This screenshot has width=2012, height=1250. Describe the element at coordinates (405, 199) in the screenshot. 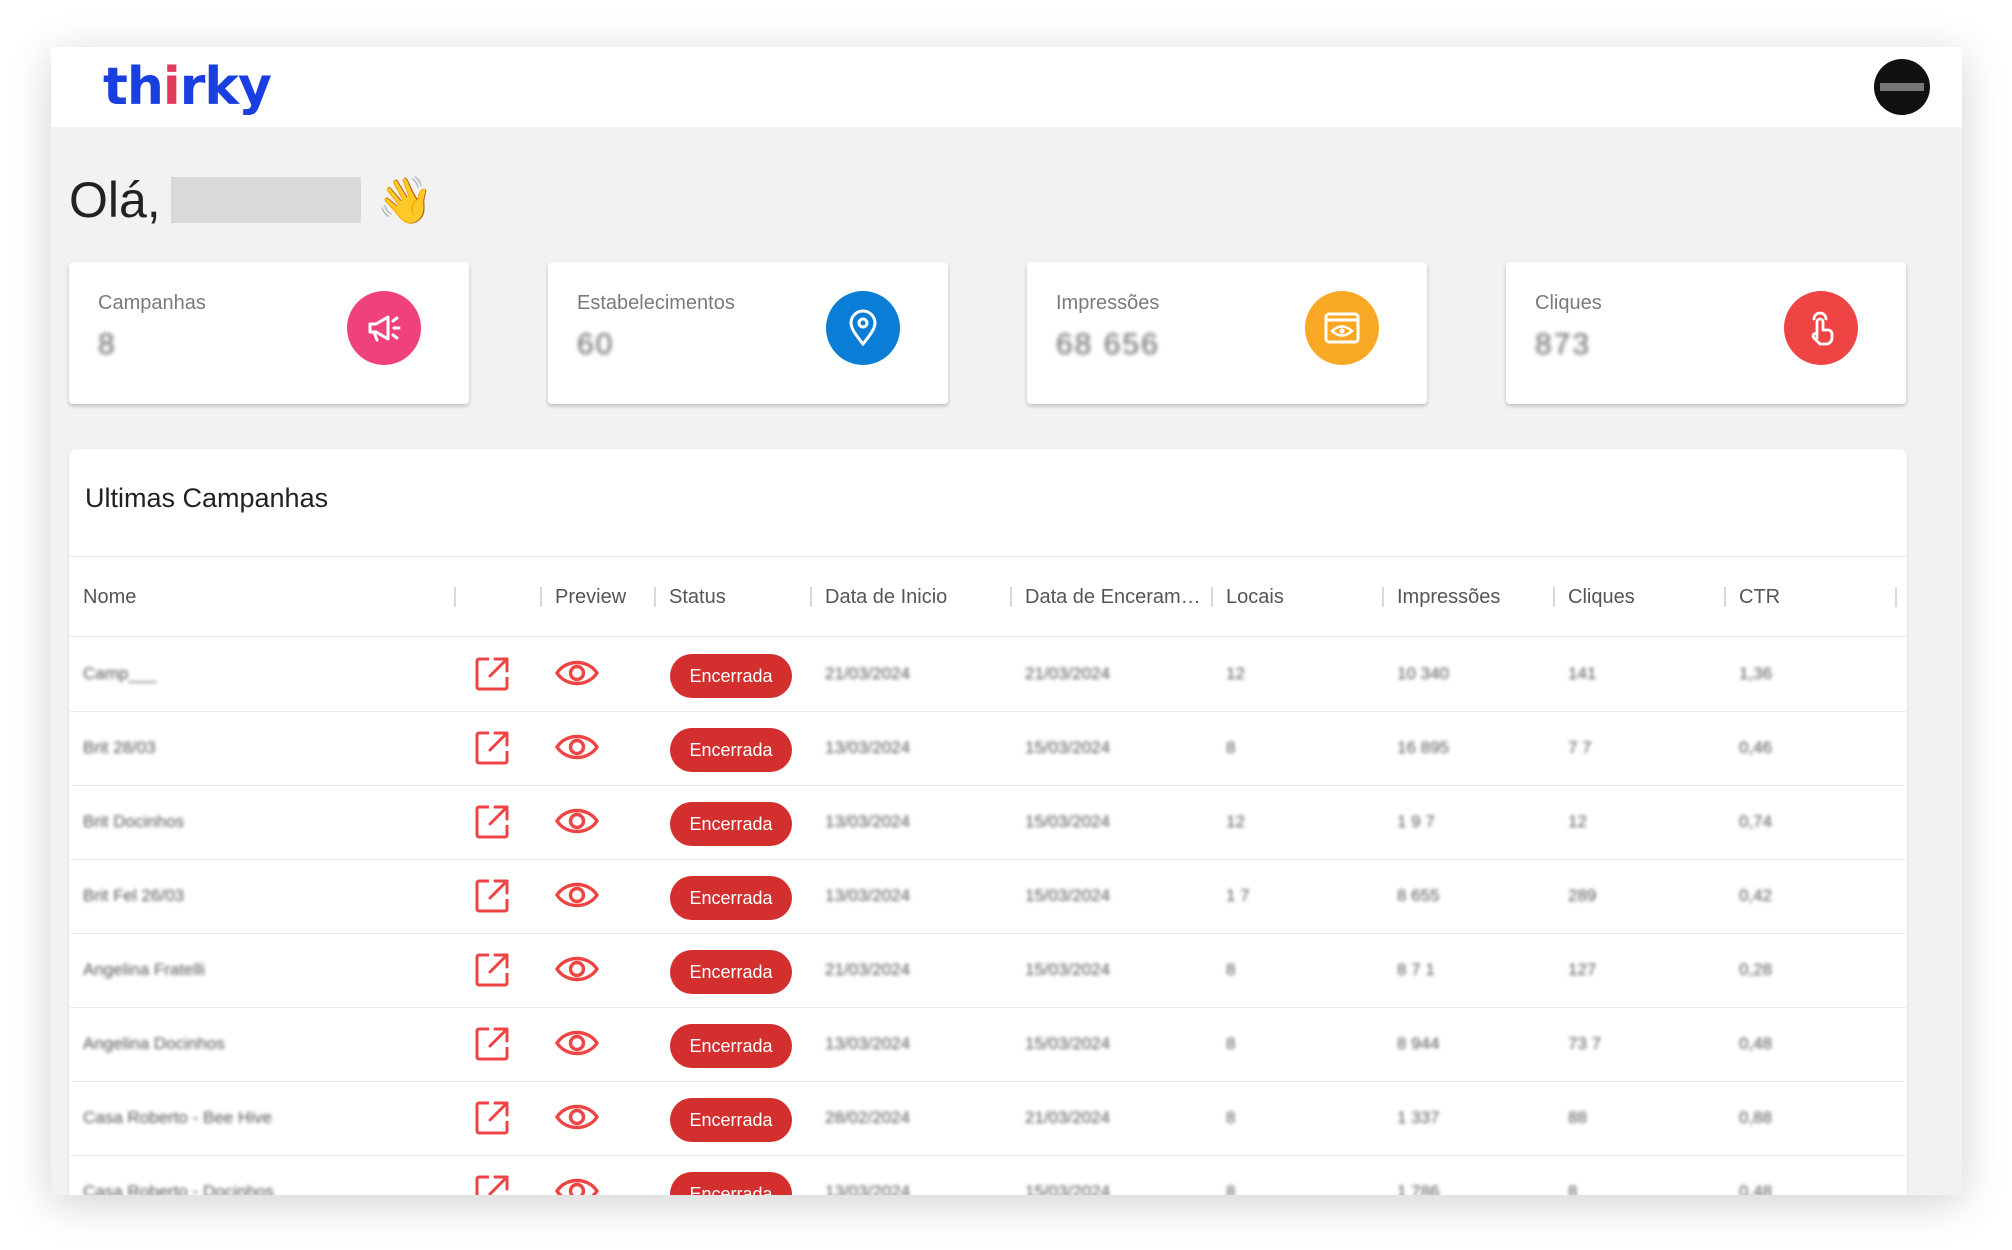

I see `waving-hand-icon: 👋` at that location.